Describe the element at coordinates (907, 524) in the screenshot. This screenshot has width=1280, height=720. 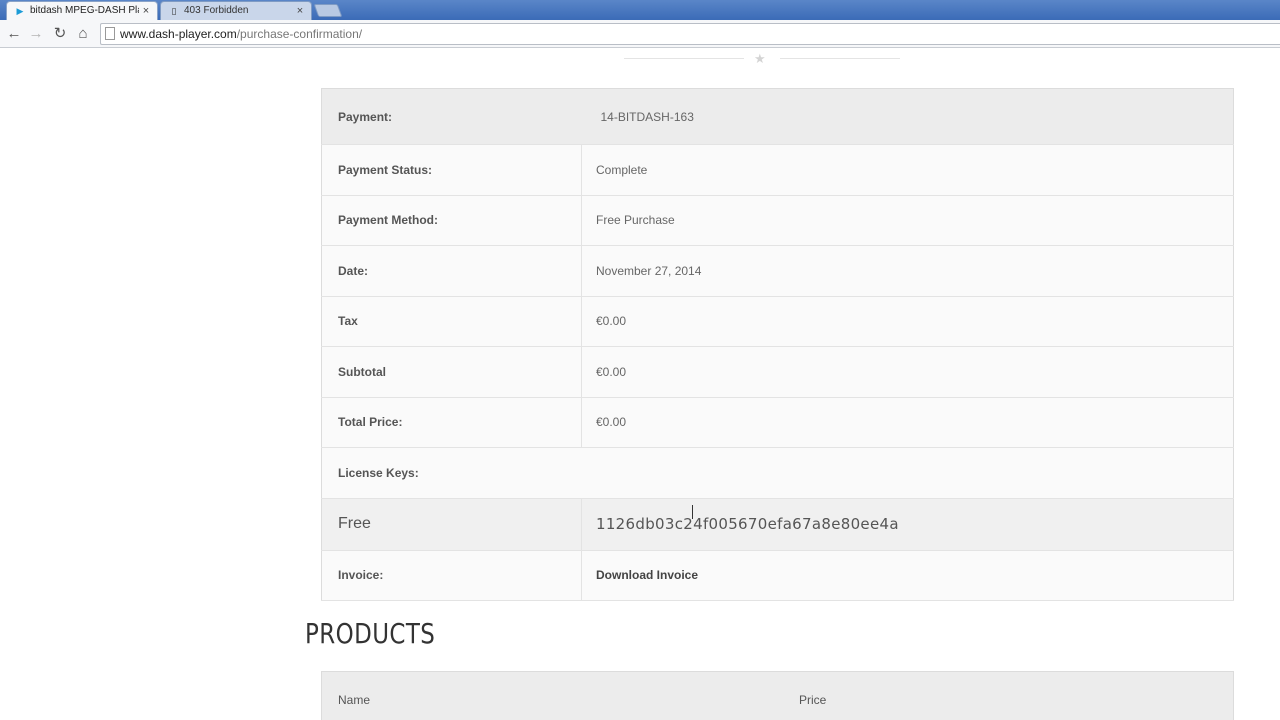
I see `license-key: 1126db03c24f005670efa67a8e80ee4a` at that location.